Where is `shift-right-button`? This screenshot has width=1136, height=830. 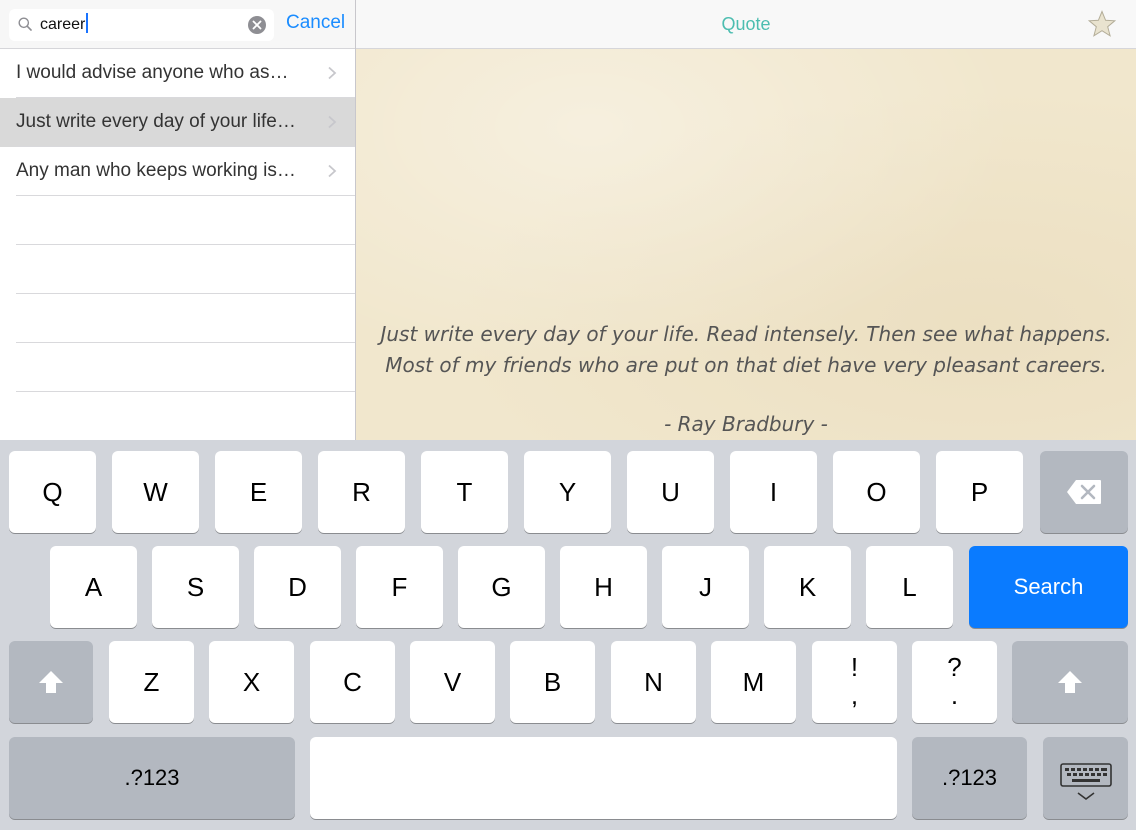
shift-right-button is located at coordinates (1070, 682).